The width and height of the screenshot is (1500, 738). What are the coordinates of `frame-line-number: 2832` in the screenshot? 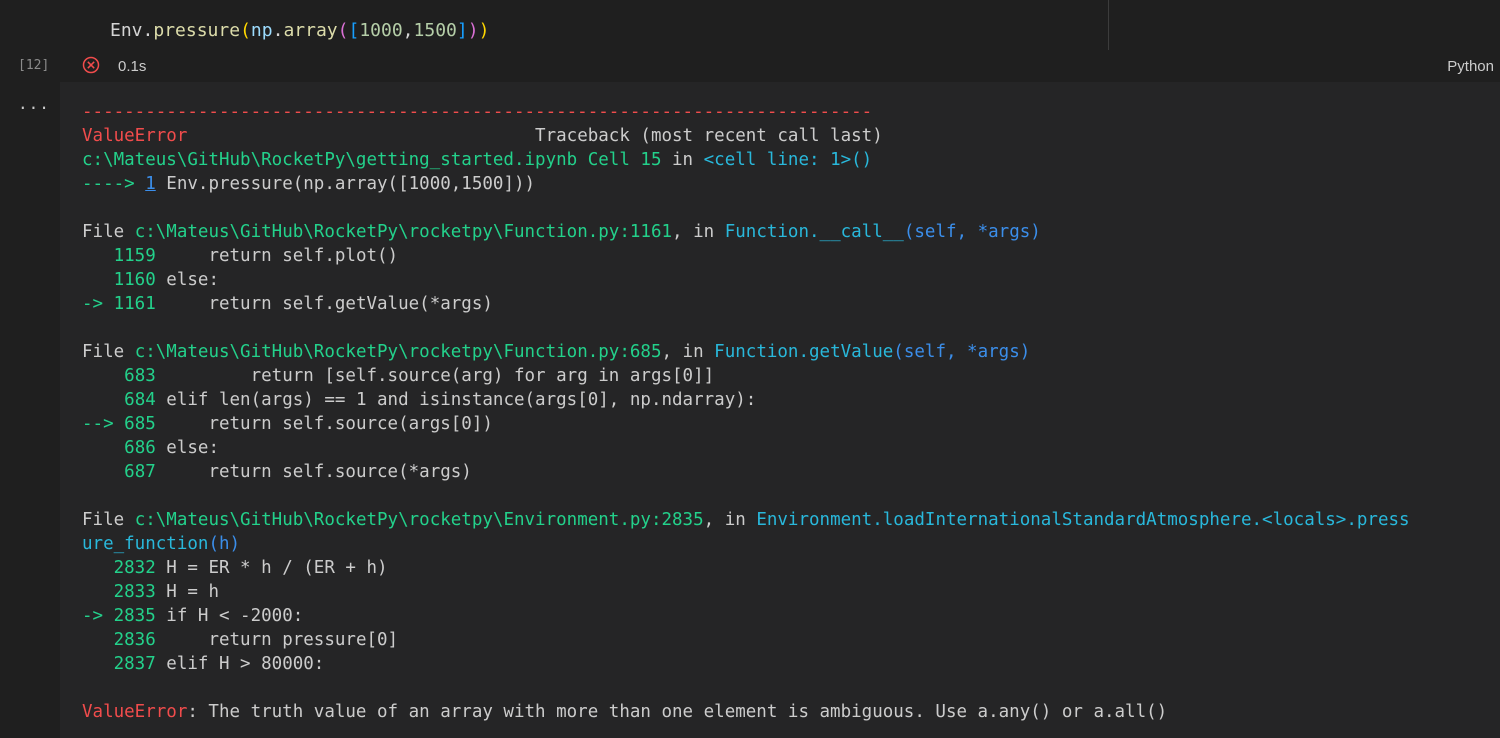 It's located at (134, 568).